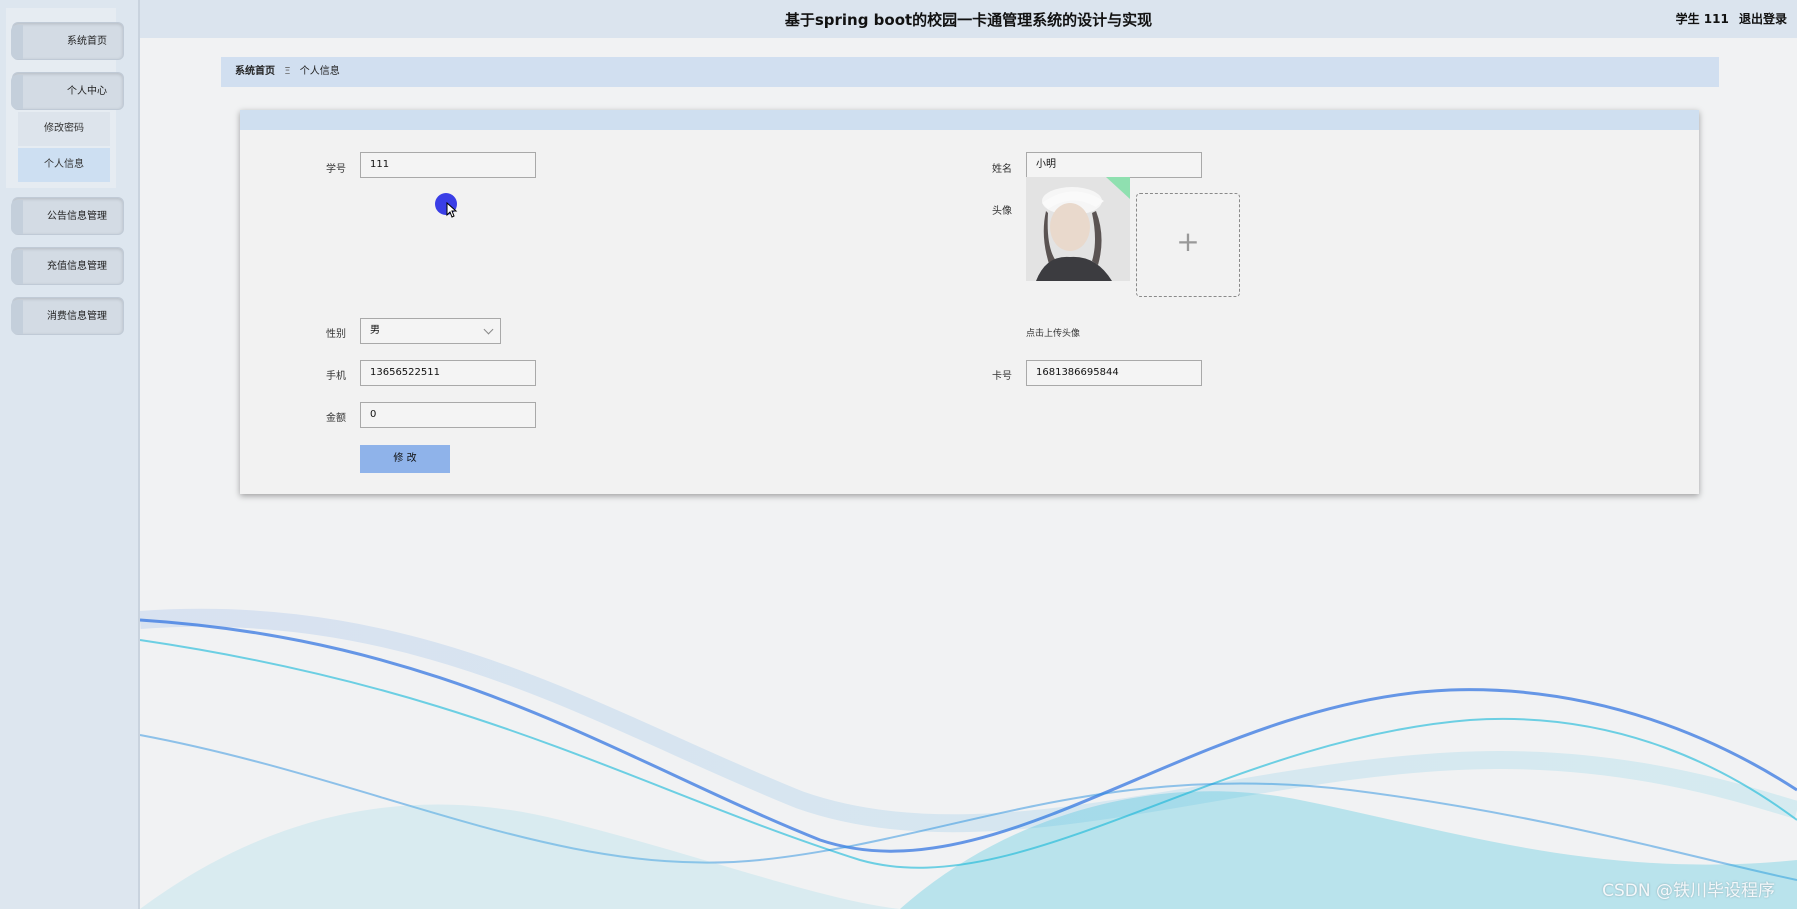 The width and height of the screenshot is (1797, 909). Describe the element at coordinates (1188, 241) in the screenshot. I see `plus-icon: +` at that location.